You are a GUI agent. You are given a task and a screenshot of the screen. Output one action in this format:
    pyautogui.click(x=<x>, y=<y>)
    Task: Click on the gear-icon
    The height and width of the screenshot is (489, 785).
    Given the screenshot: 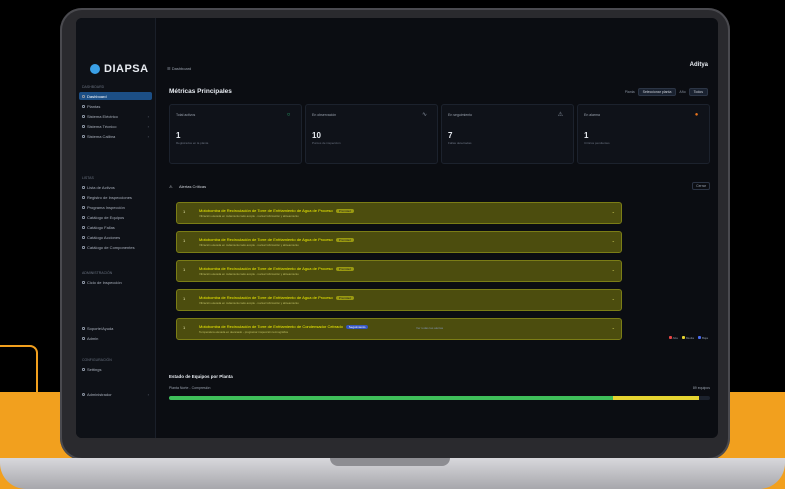 What is the action you would take?
    pyautogui.click(x=83, y=369)
    